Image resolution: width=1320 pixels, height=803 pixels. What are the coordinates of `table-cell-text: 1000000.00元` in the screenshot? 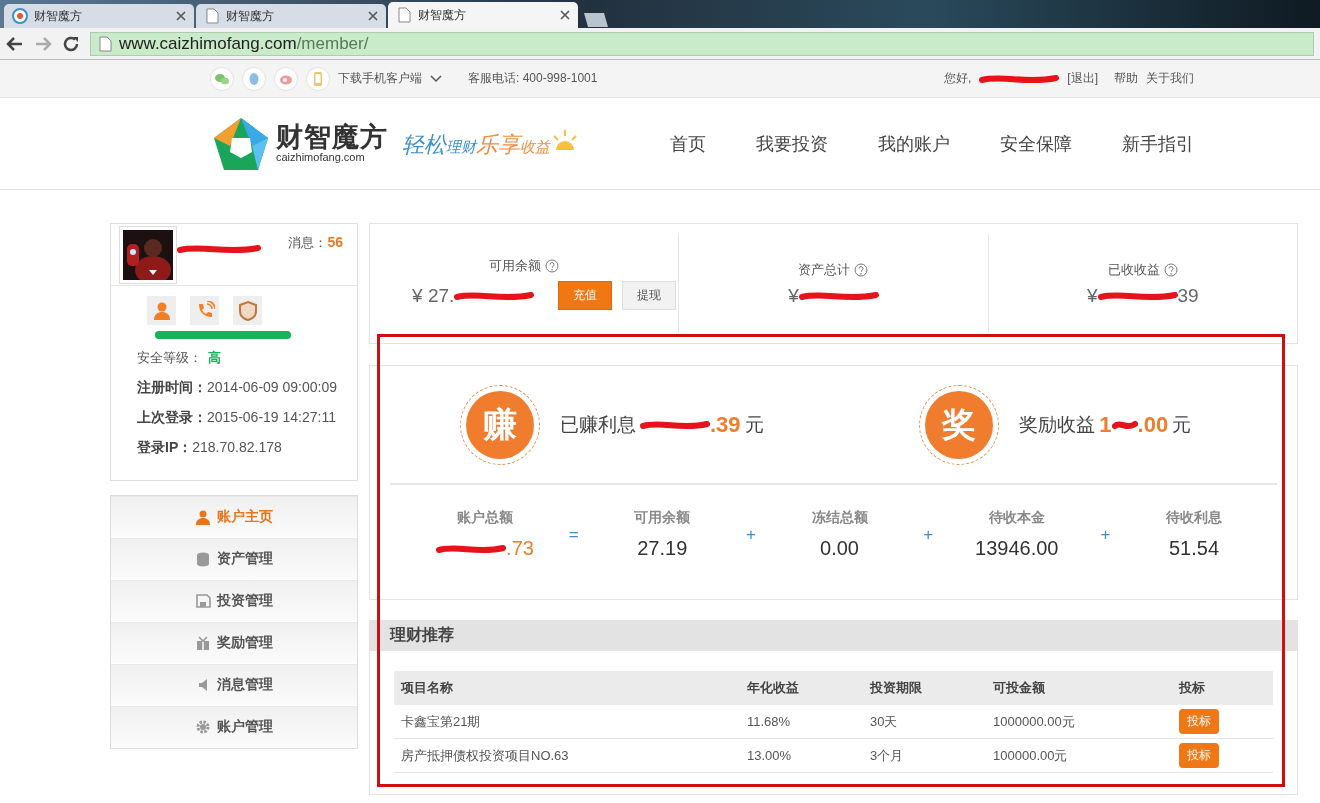 It's located at (1034, 721).